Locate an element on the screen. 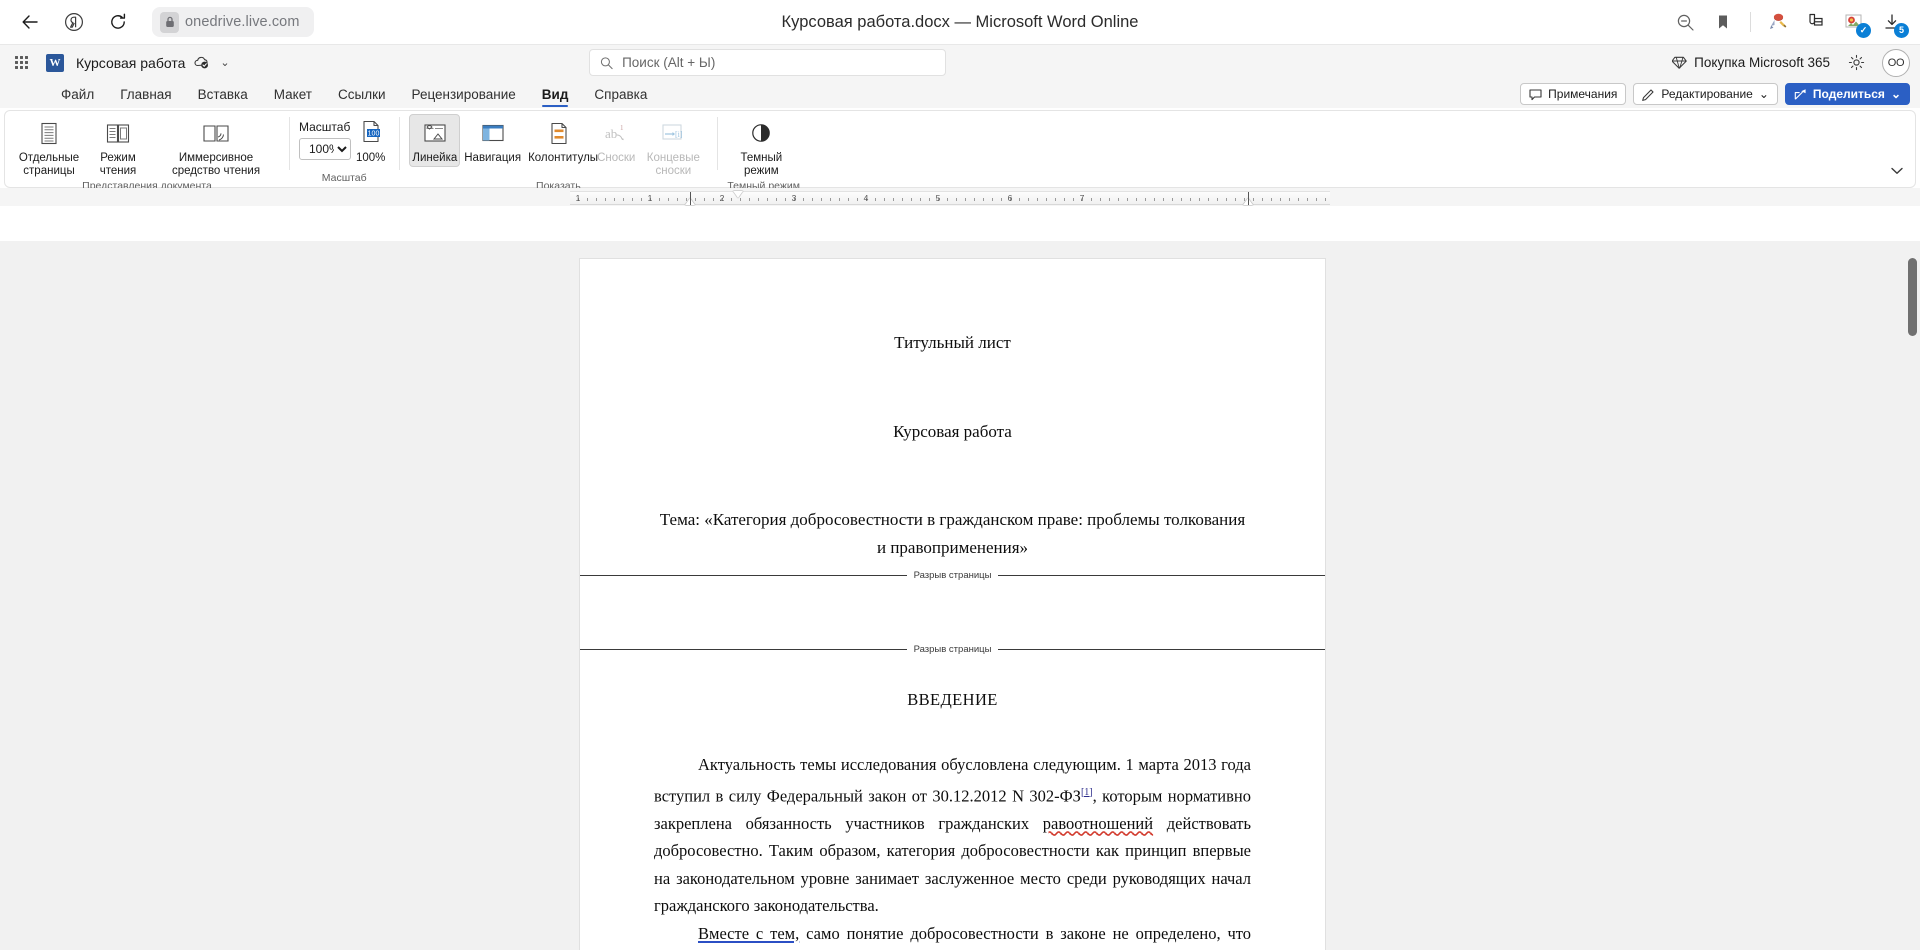 Image resolution: width=1920 pixels, height=950 pixels. downloads-icon: 5 is located at coordinates (1892, 22).